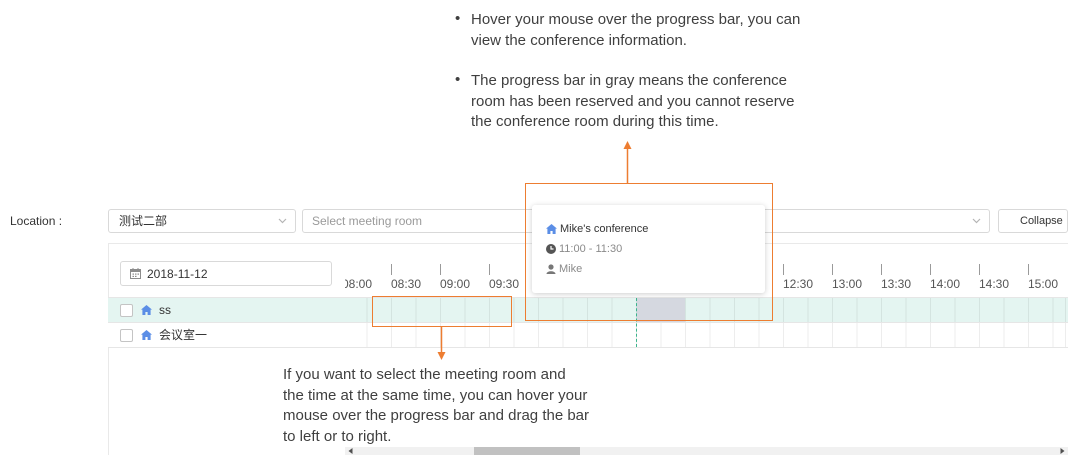 Image resolution: width=1068 pixels, height=455 pixels. I want to click on time-tick-label: 15:00, so click(1043, 284).